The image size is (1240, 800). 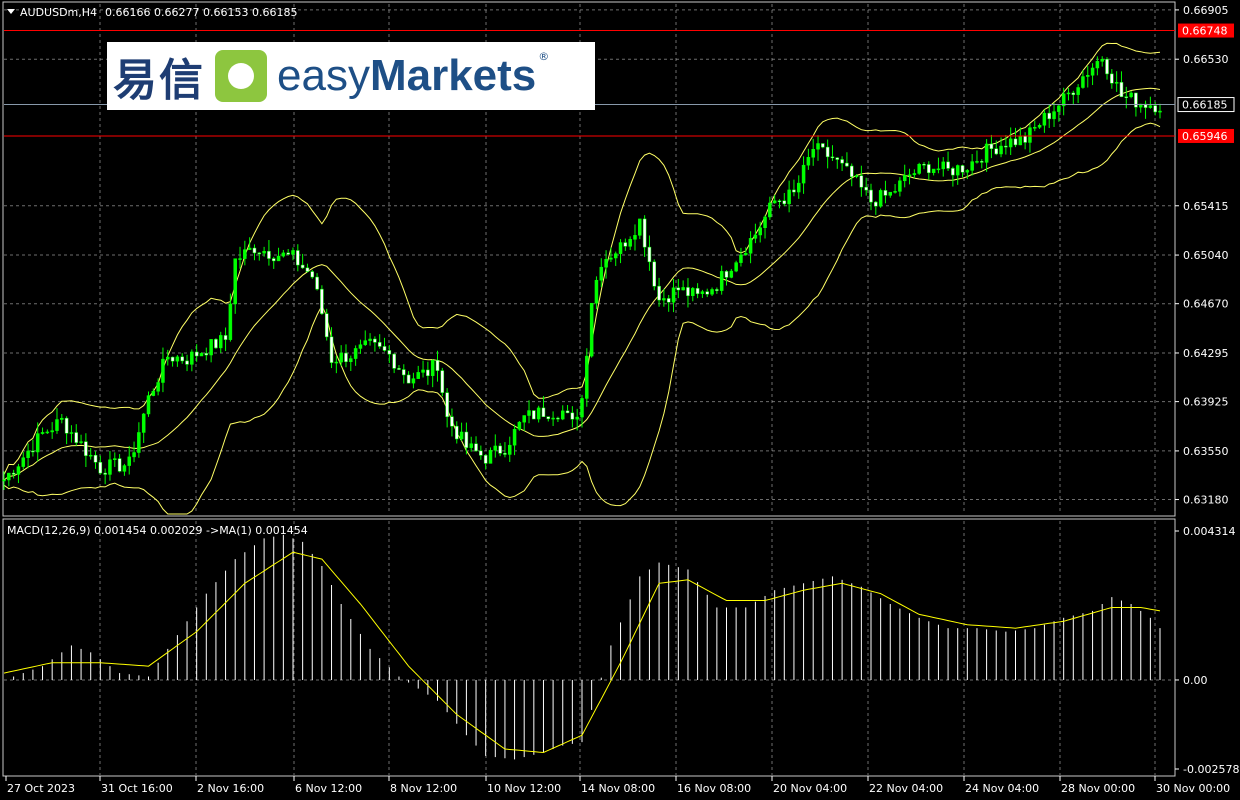 I want to click on time-tick-label: 28 Nov 00:00, so click(x=1098, y=788).